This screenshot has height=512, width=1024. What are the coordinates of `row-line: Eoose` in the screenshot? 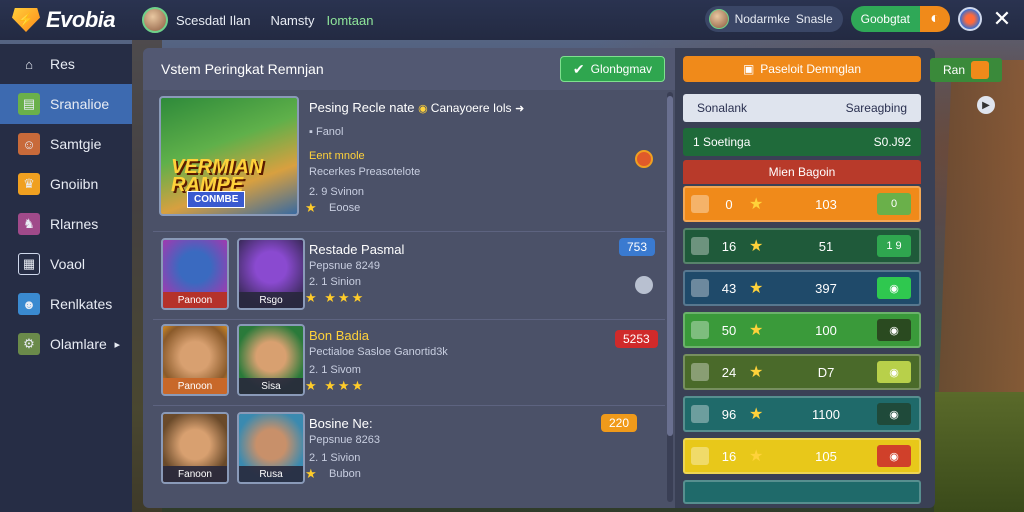 It's located at (345, 208).